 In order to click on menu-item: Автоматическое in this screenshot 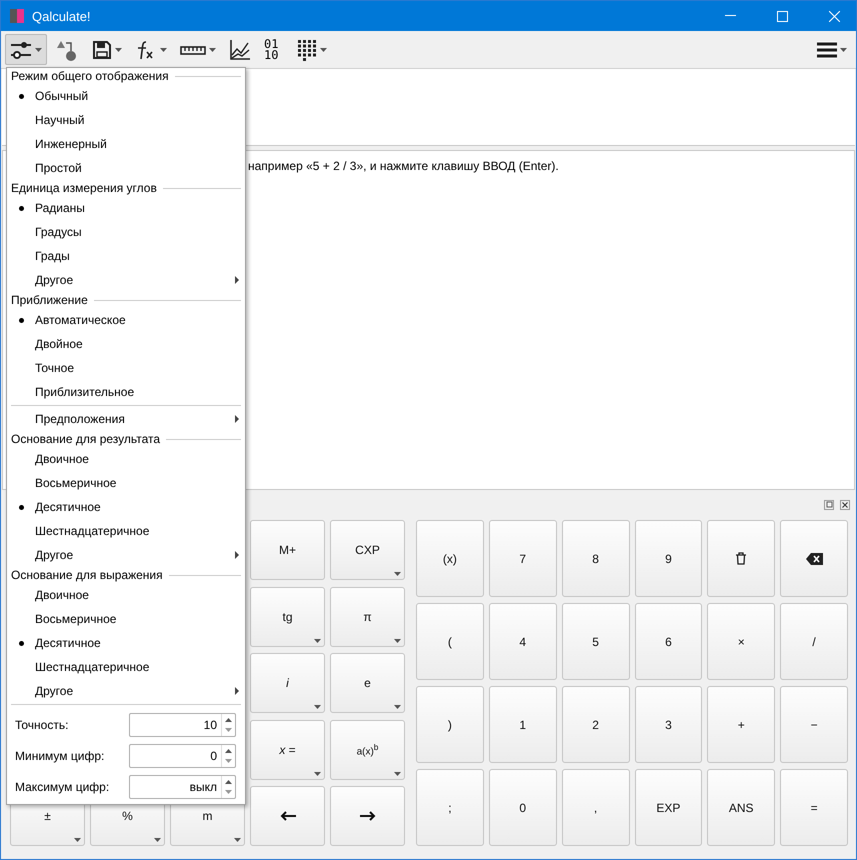, I will do `click(126, 320)`.